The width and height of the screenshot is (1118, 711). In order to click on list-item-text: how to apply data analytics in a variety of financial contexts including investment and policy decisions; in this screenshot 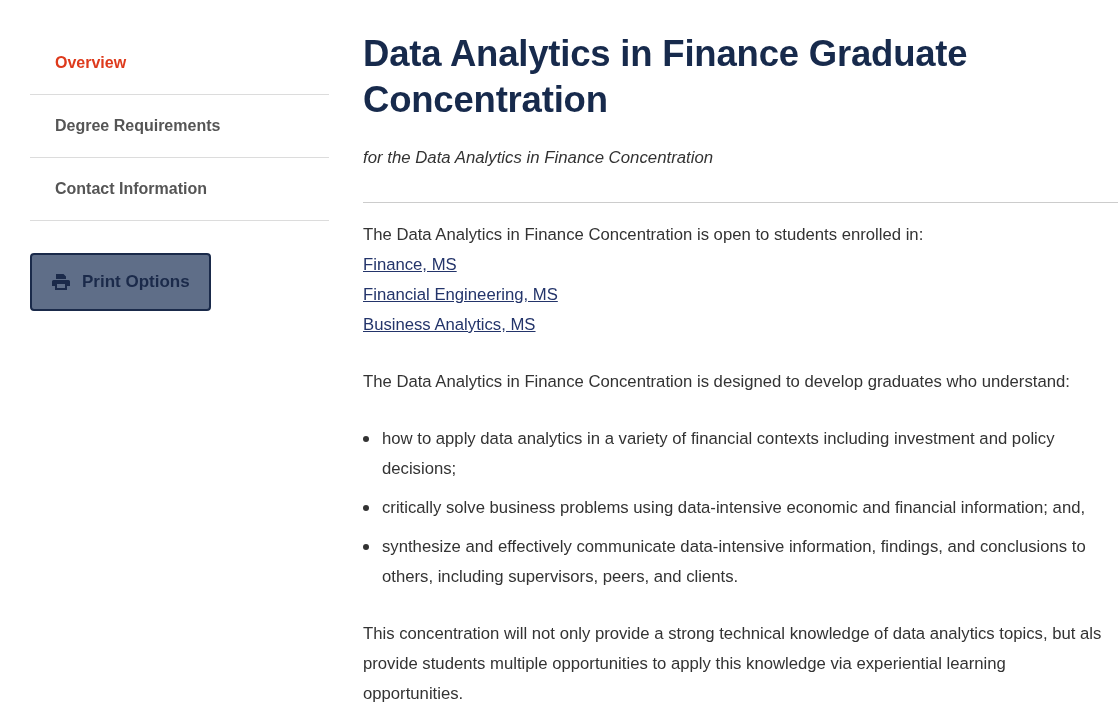, I will do `click(719, 454)`.